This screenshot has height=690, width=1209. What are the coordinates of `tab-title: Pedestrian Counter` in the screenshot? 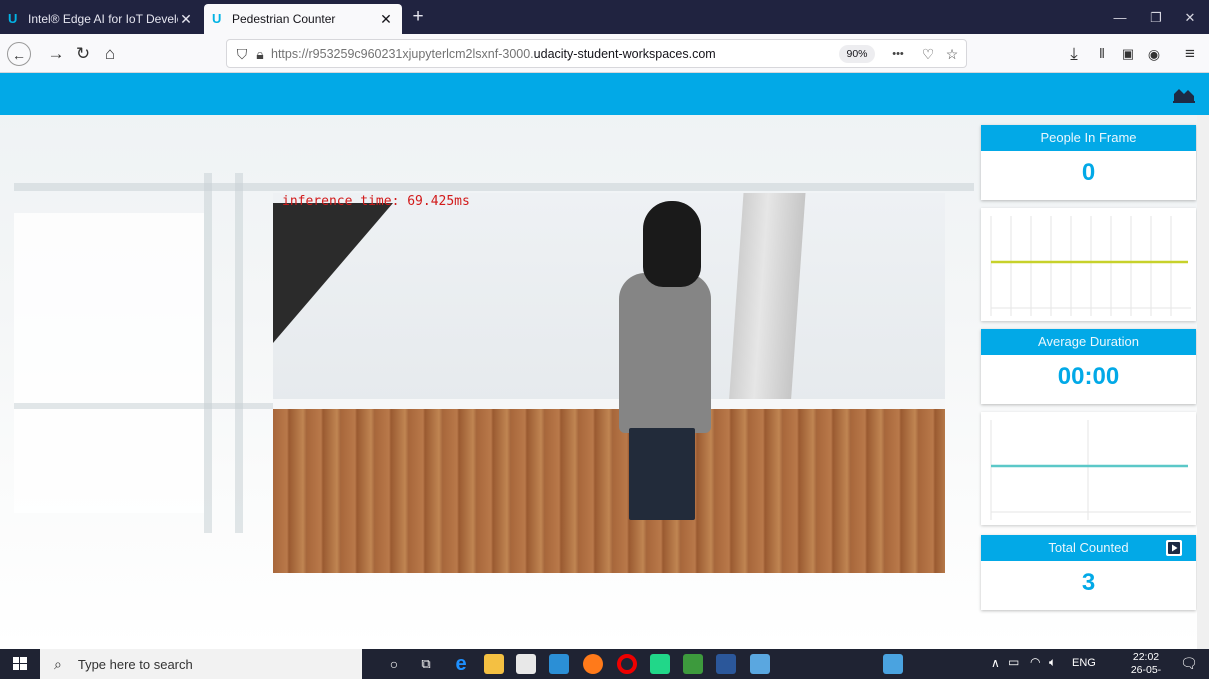 It's located at (284, 19).